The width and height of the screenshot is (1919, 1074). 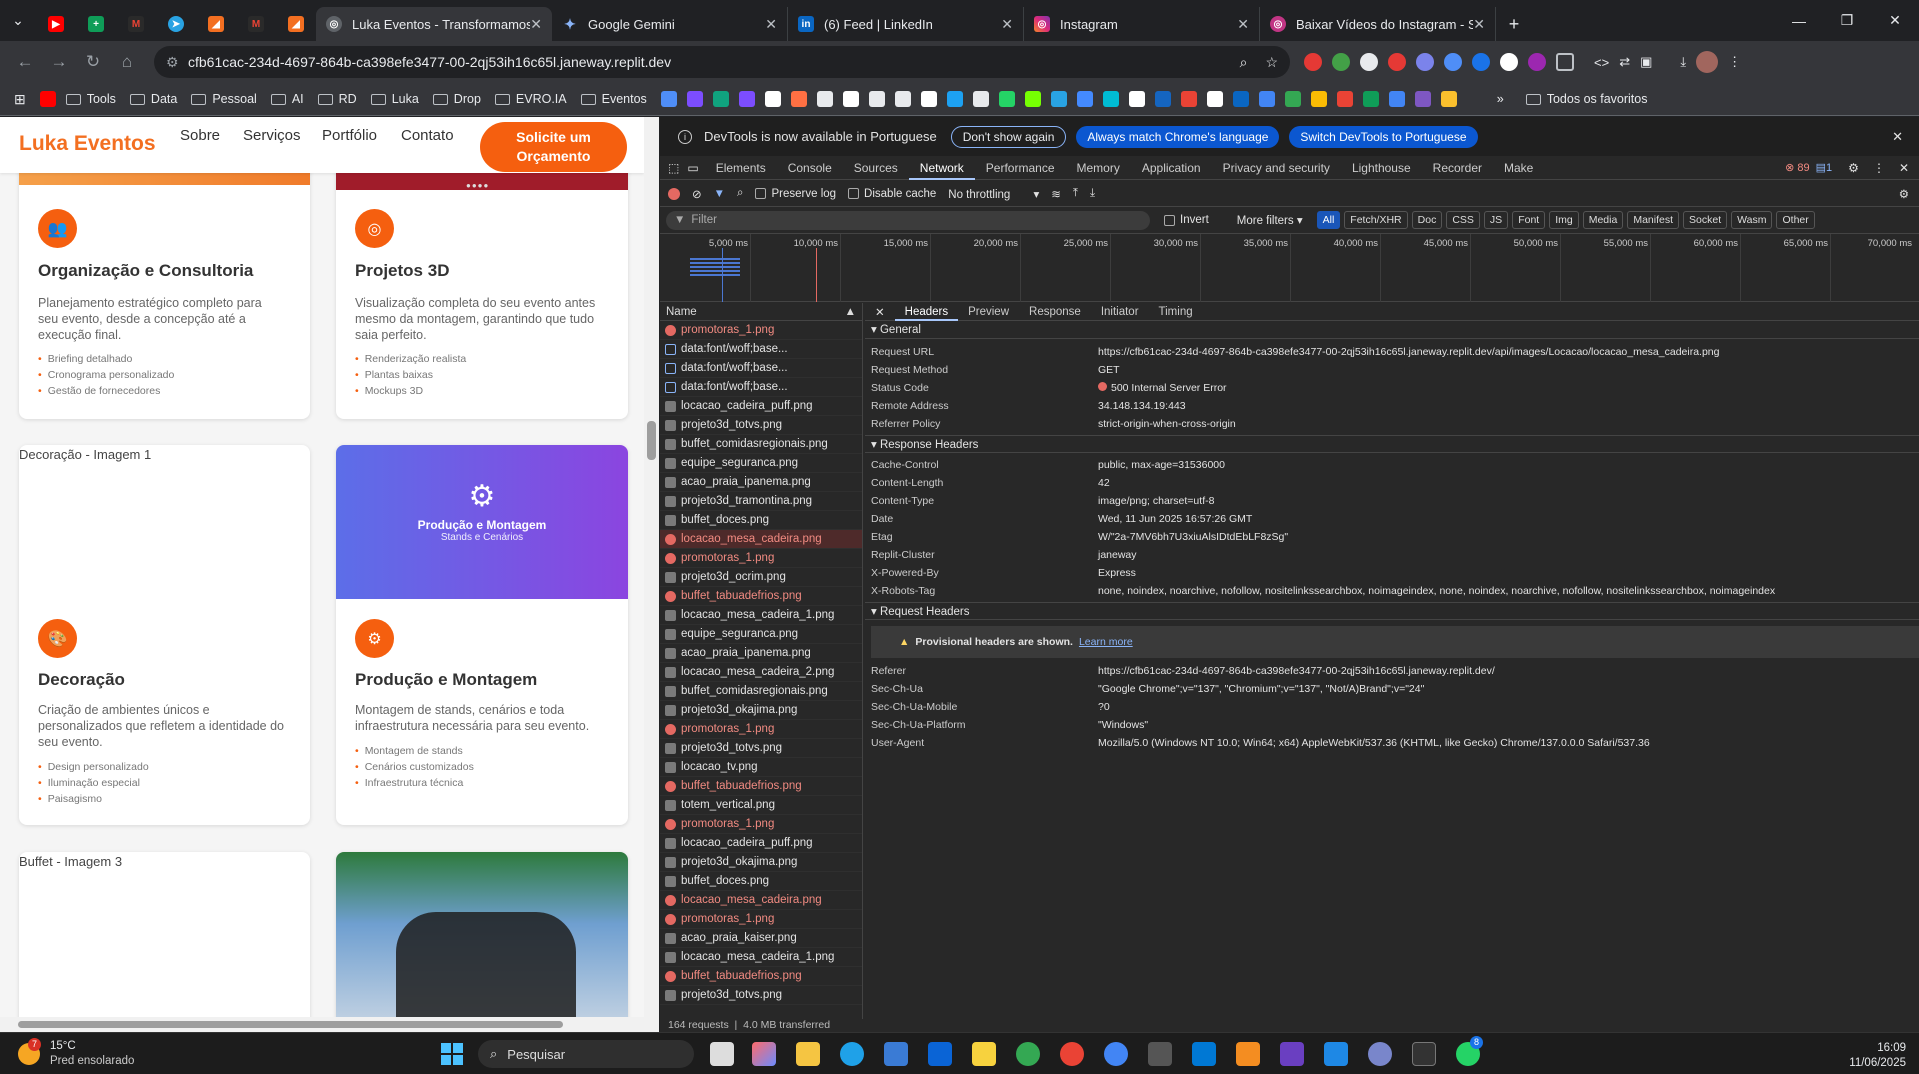 I want to click on tab-console: Console, so click(x=810, y=168).